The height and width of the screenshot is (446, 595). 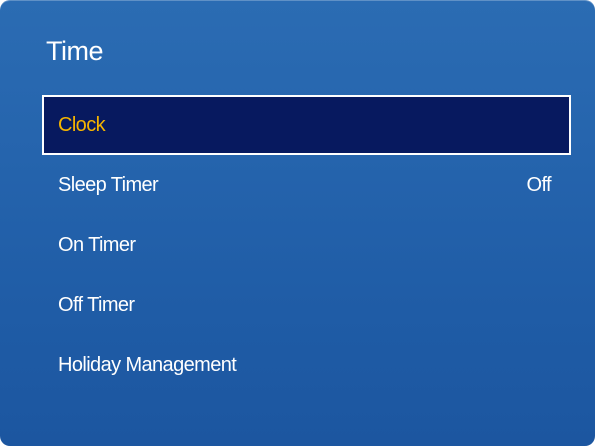 What do you see at coordinates (306, 305) in the screenshot?
I see `menu-item-off-timer: Off Timer` at bounding box center [306, 305].